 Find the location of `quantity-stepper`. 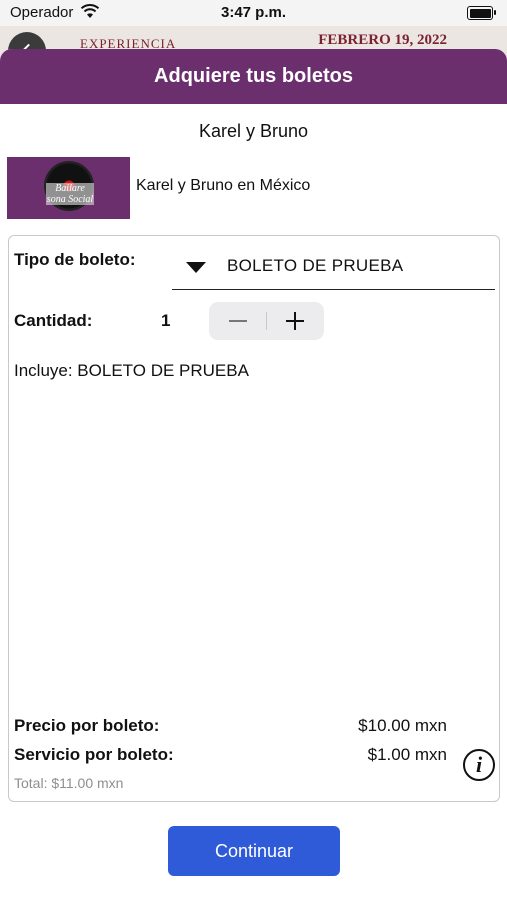

quantity-stepper is located at coordinates (266, 321).